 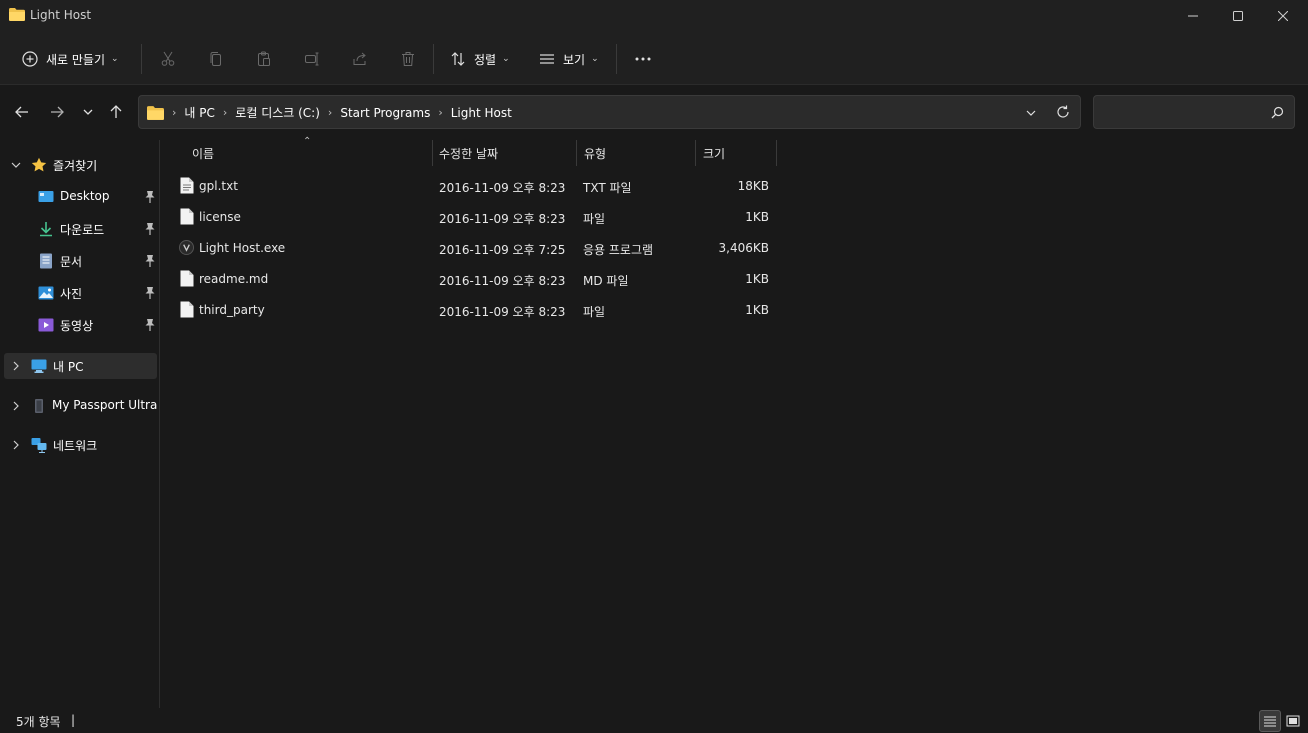 What do you see at coordinates (547, 59) in the screenshot?
I see `view-list-icon` at bounding box center [547, 59].